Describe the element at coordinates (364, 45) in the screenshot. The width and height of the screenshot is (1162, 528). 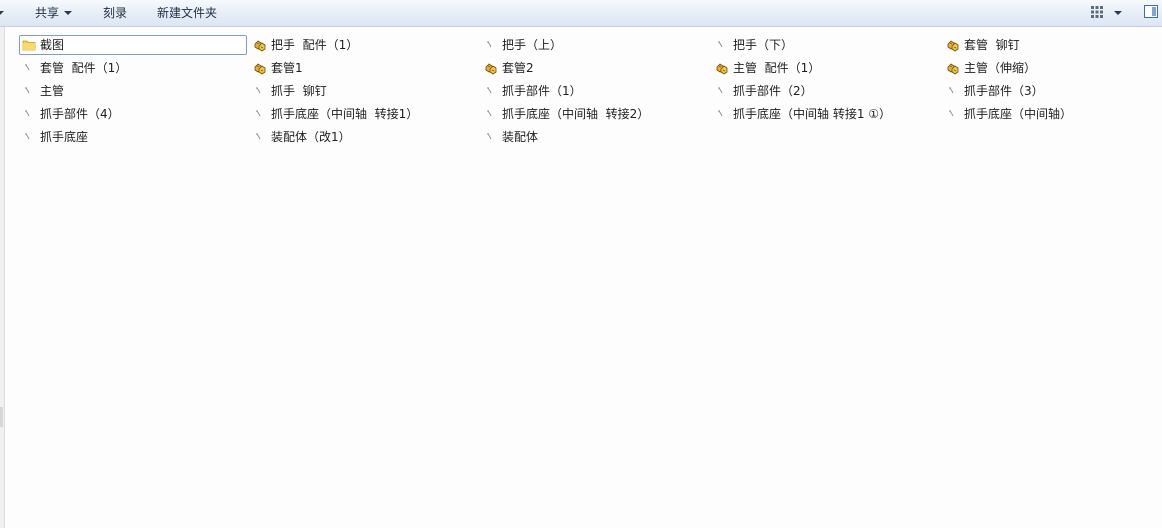
I see `file-item: 把手 配件（1）` at that location.